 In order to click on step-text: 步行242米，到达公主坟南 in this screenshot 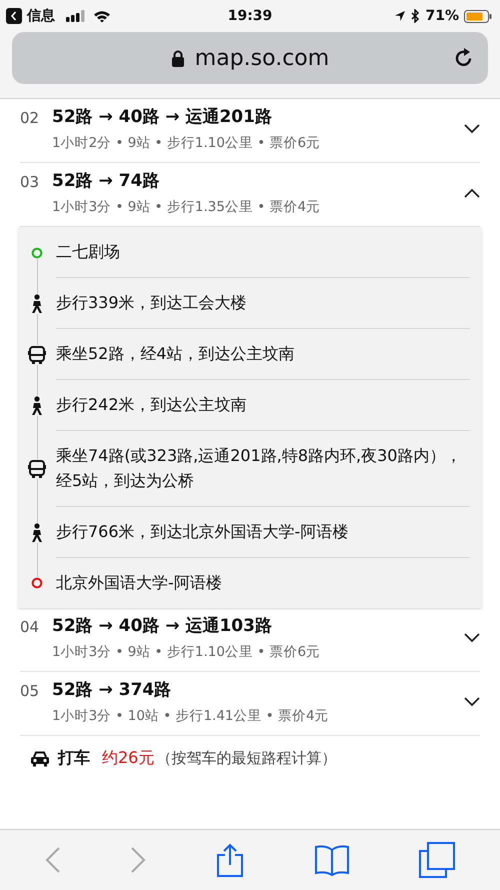, I will do `click(151, 404)`.